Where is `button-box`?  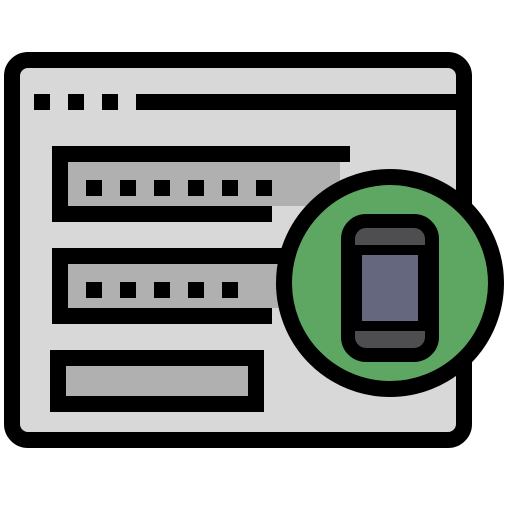
button-box is located at coordinates (157, 381).